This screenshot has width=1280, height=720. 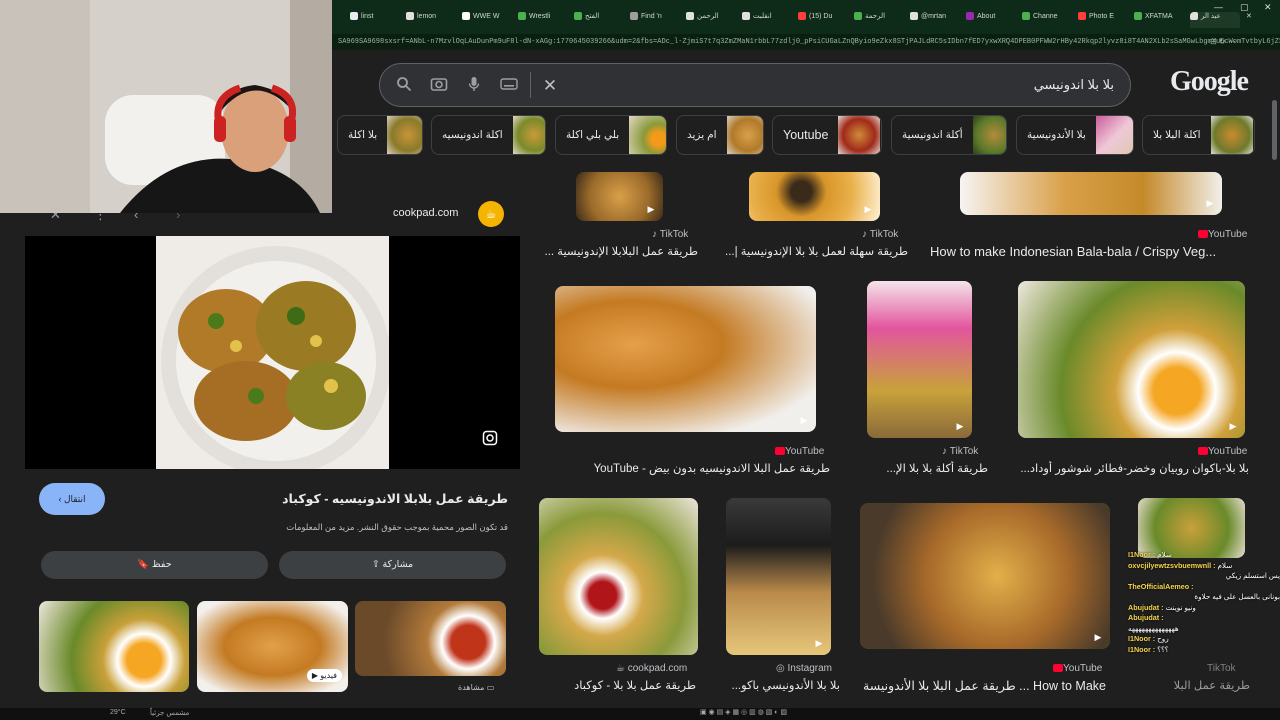 What do you see at coordinates (877, 20) in the screenshot?
I see `browser-tab: الرحمة` at bounding box center [877, 20].